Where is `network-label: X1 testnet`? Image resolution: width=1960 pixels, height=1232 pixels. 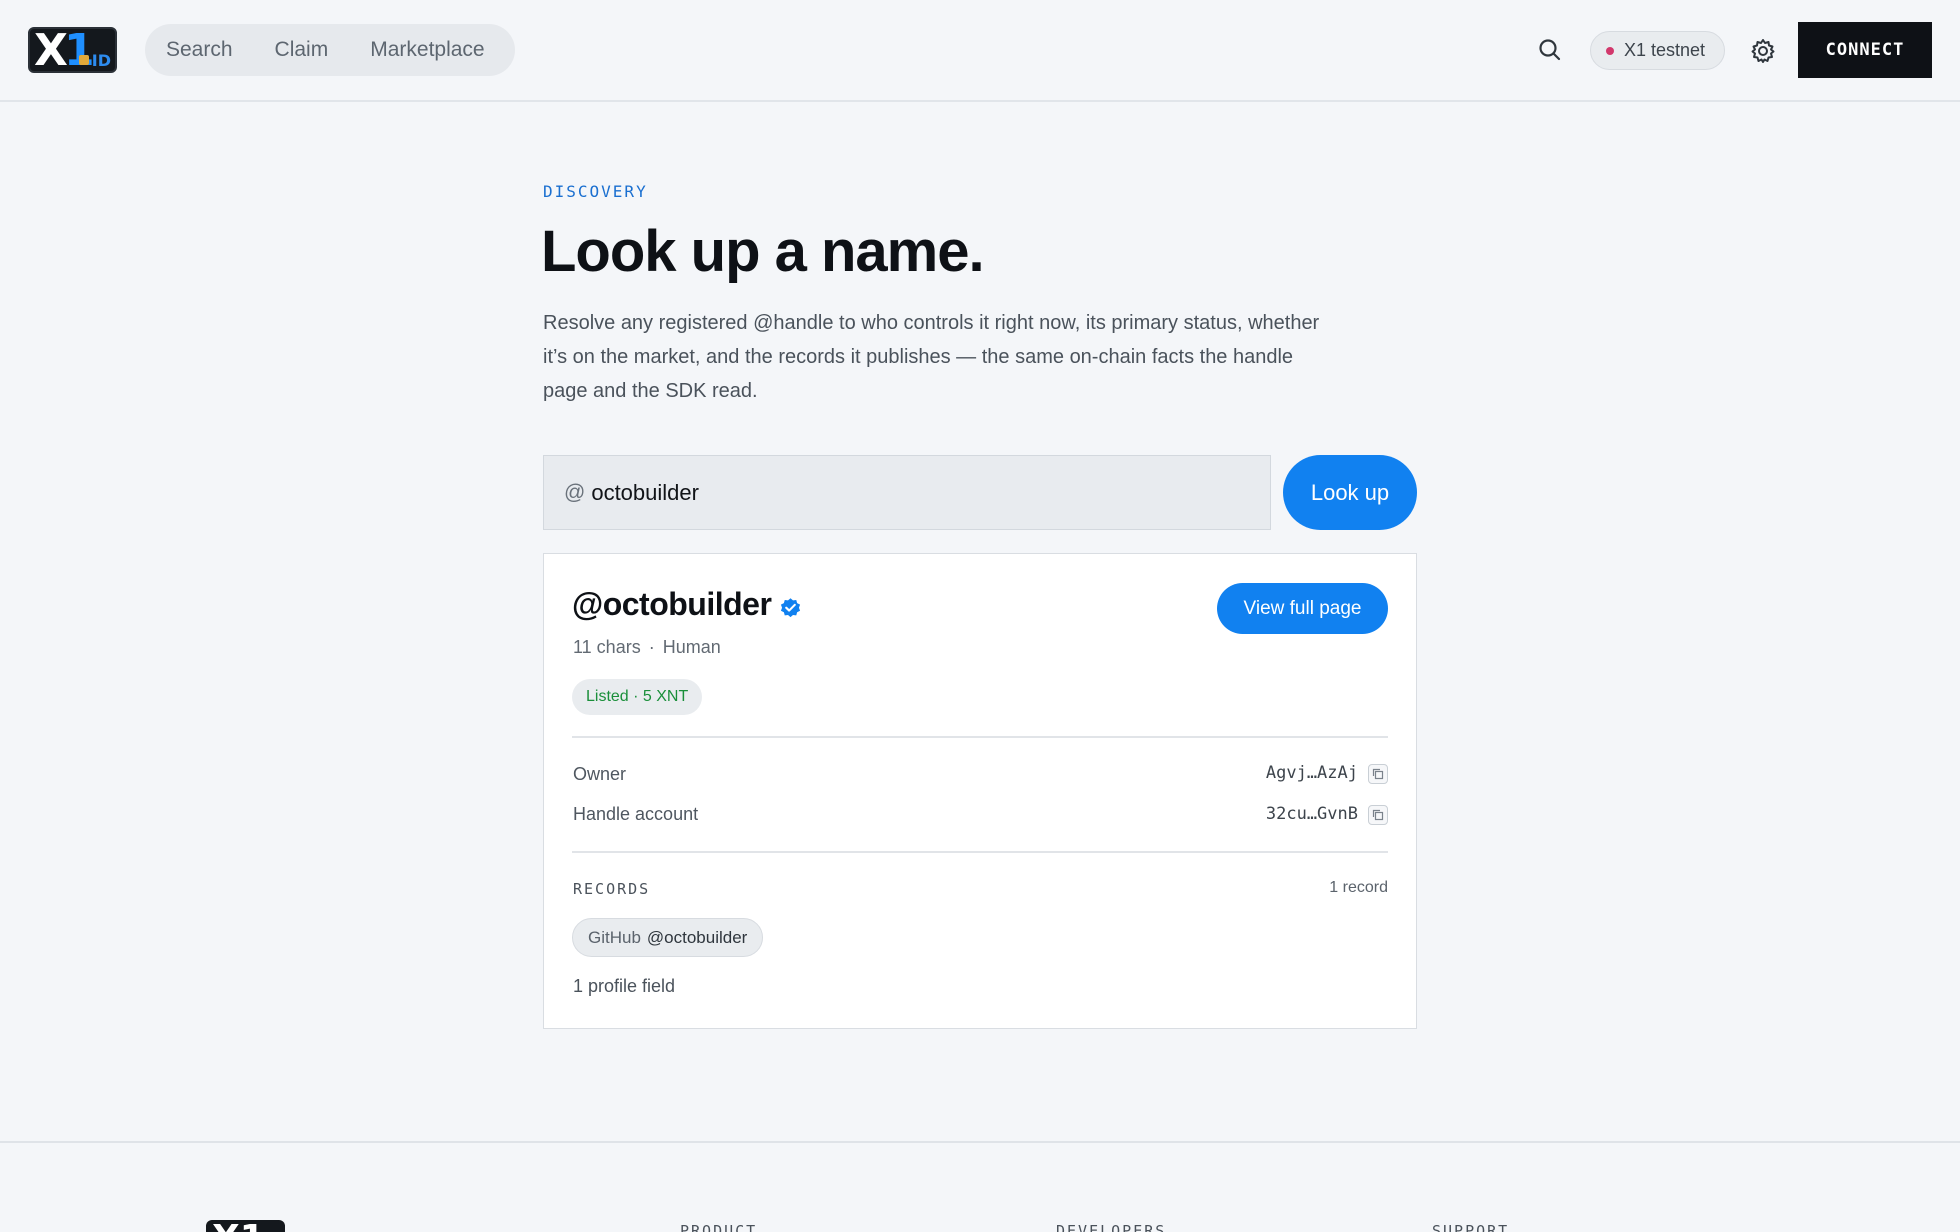
network-label: X1 testnet is located at coordinates (1665, 50).